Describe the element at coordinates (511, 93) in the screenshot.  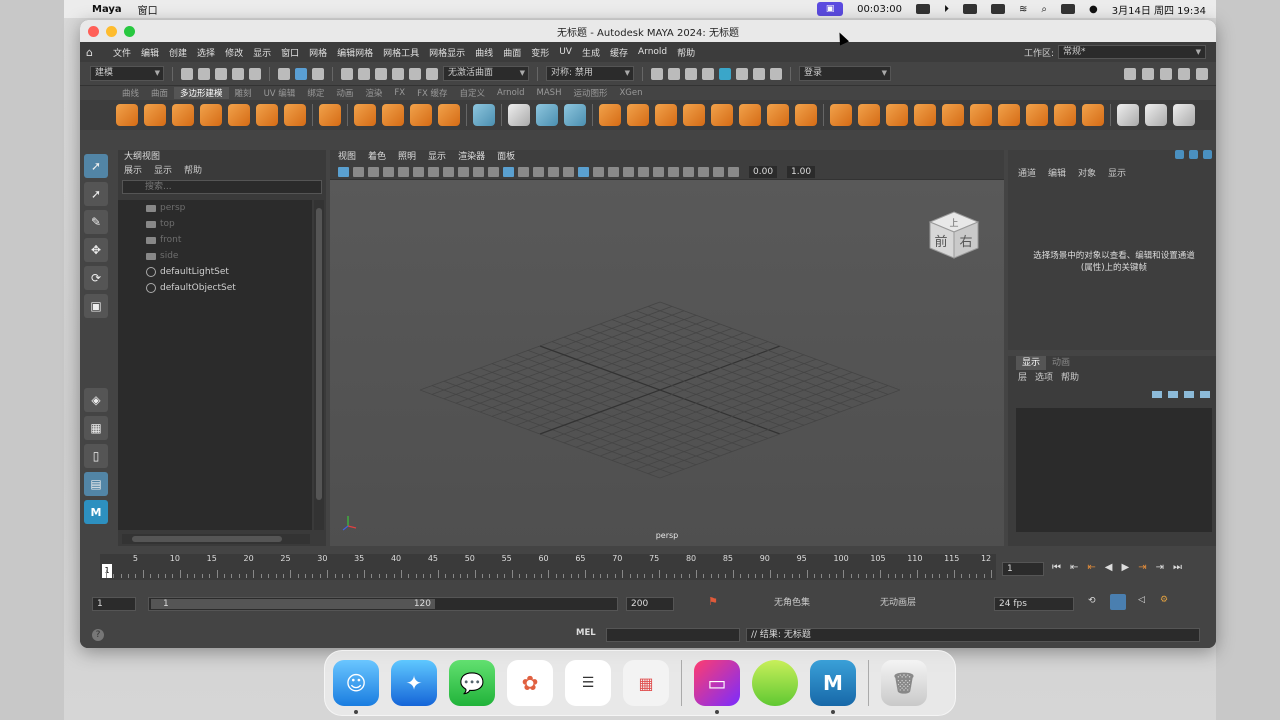
I see `shelf-tab: Arnold` at that location.